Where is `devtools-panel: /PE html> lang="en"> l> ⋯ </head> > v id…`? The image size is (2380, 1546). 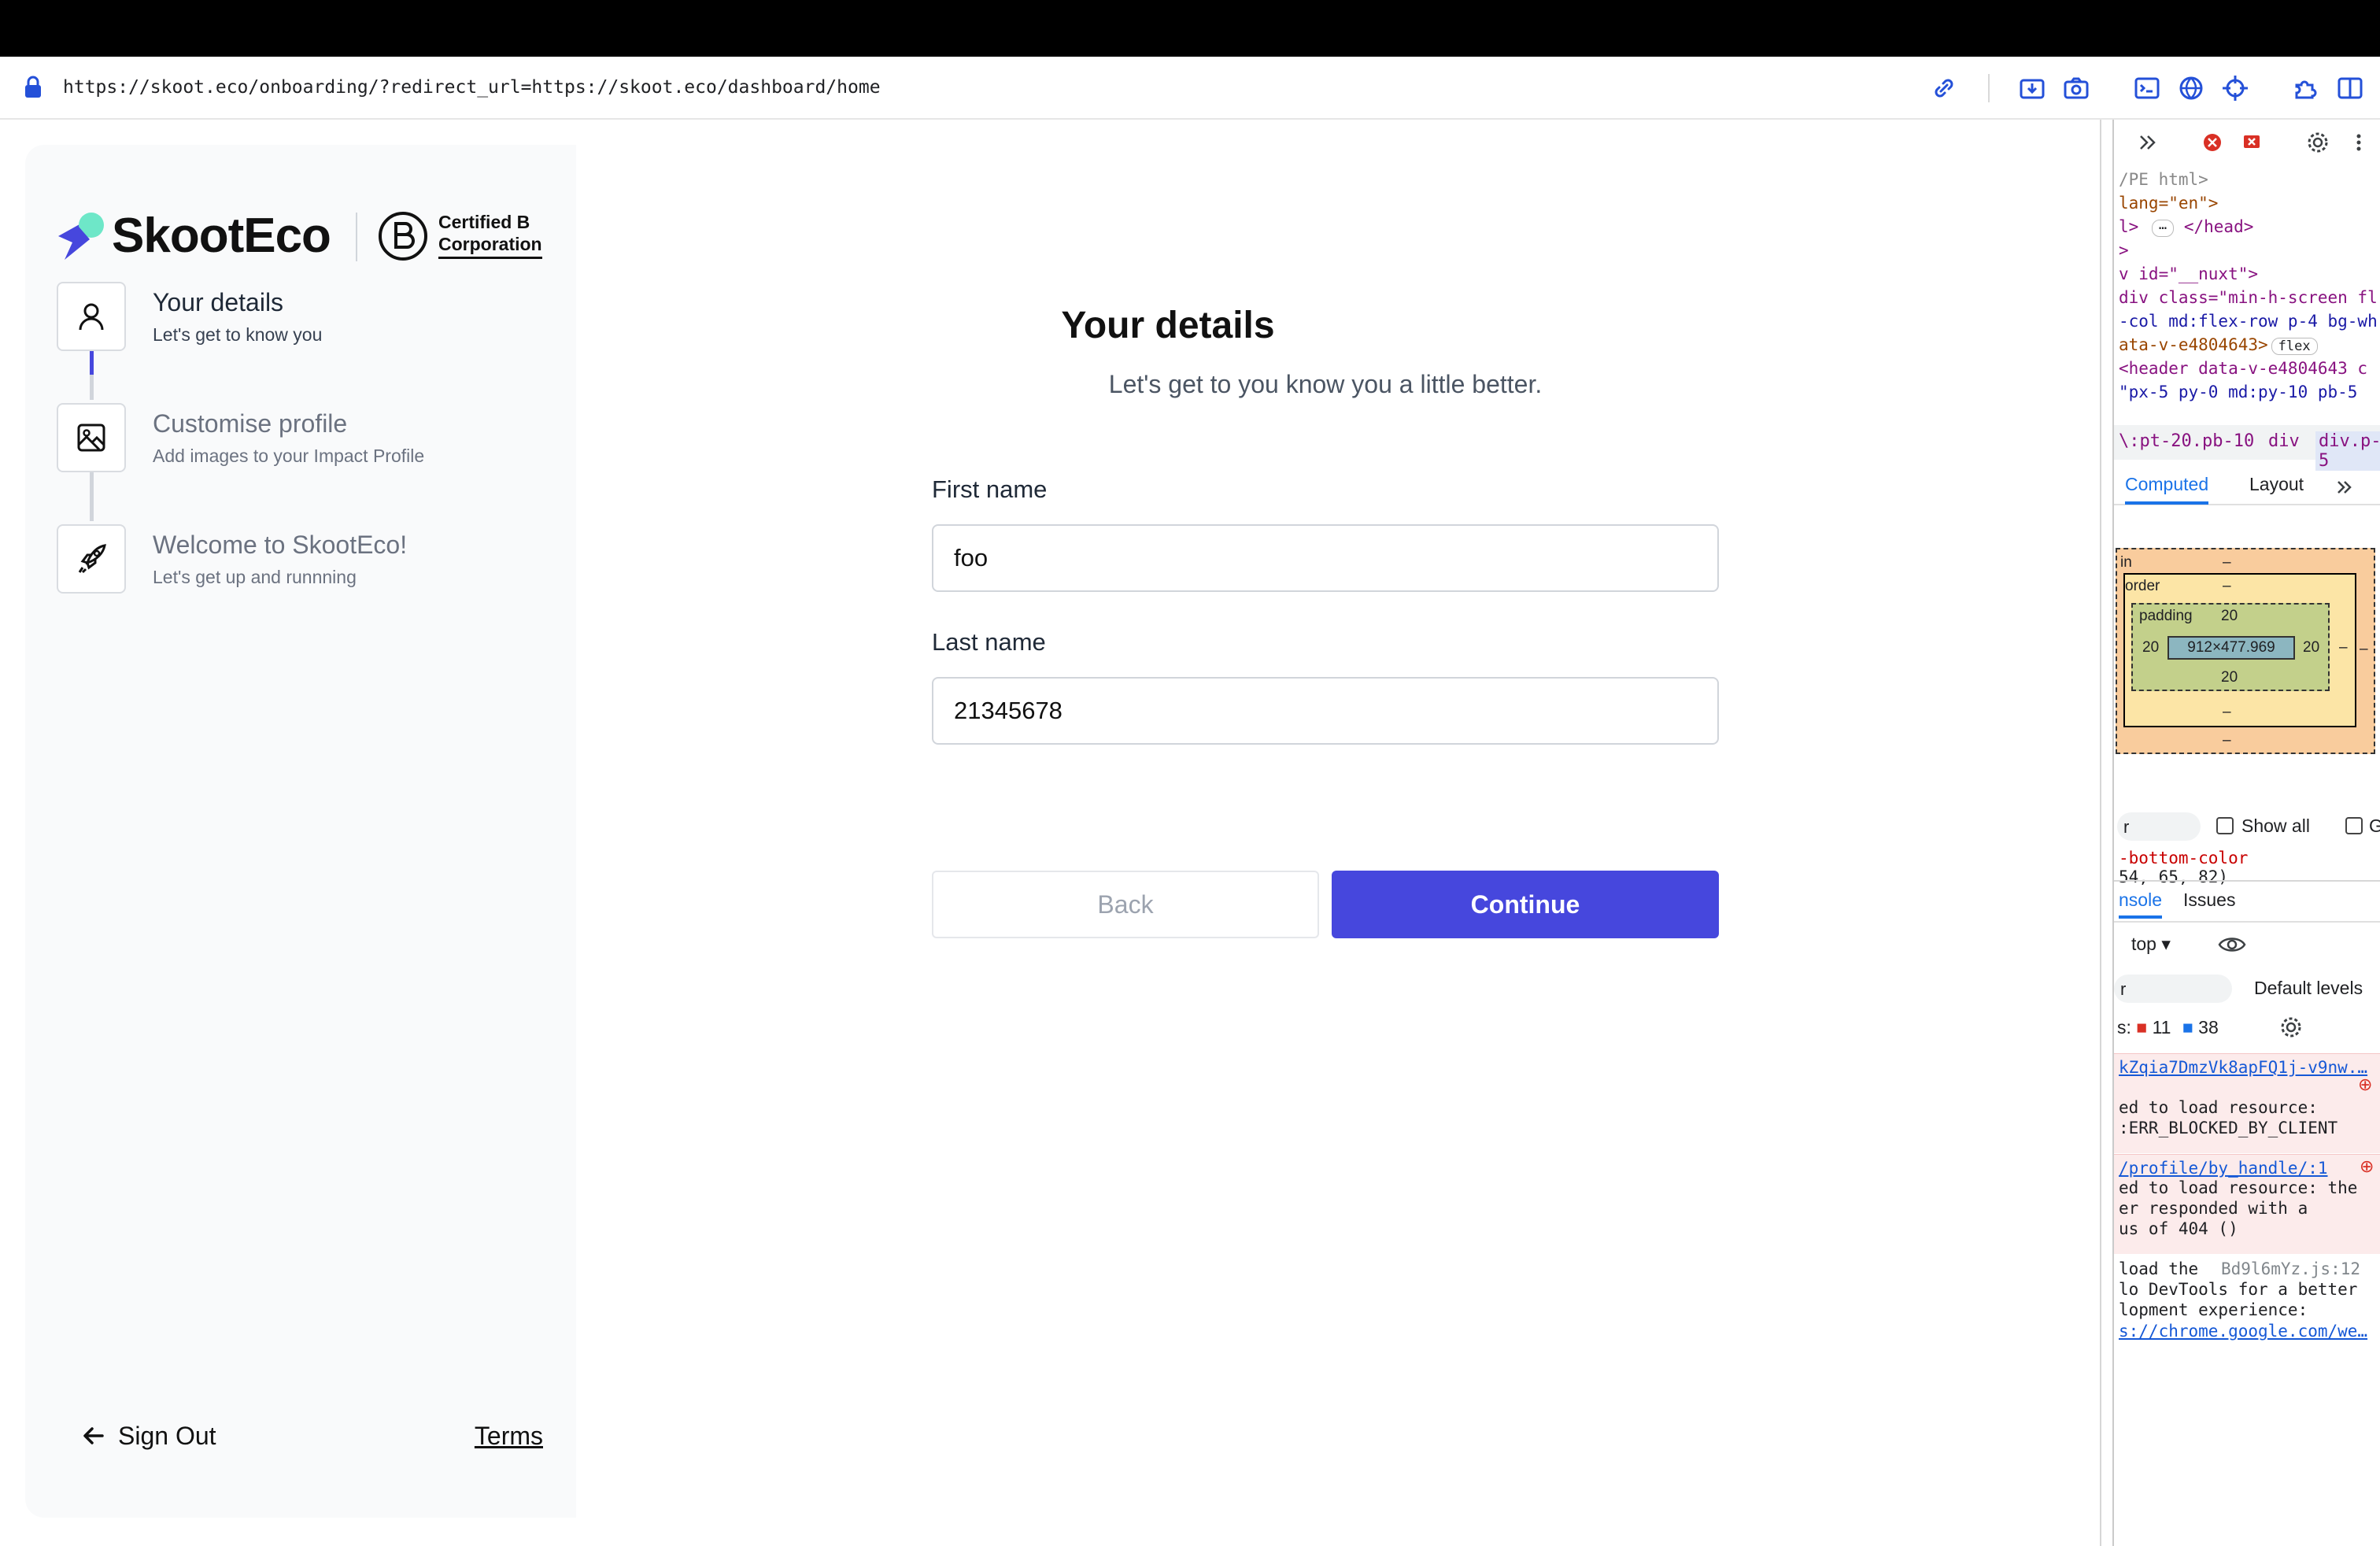
devtools-panel: /PE html> lang="en"> l> ⋯ </head> > v id… is located at coordinates (2240, 833).